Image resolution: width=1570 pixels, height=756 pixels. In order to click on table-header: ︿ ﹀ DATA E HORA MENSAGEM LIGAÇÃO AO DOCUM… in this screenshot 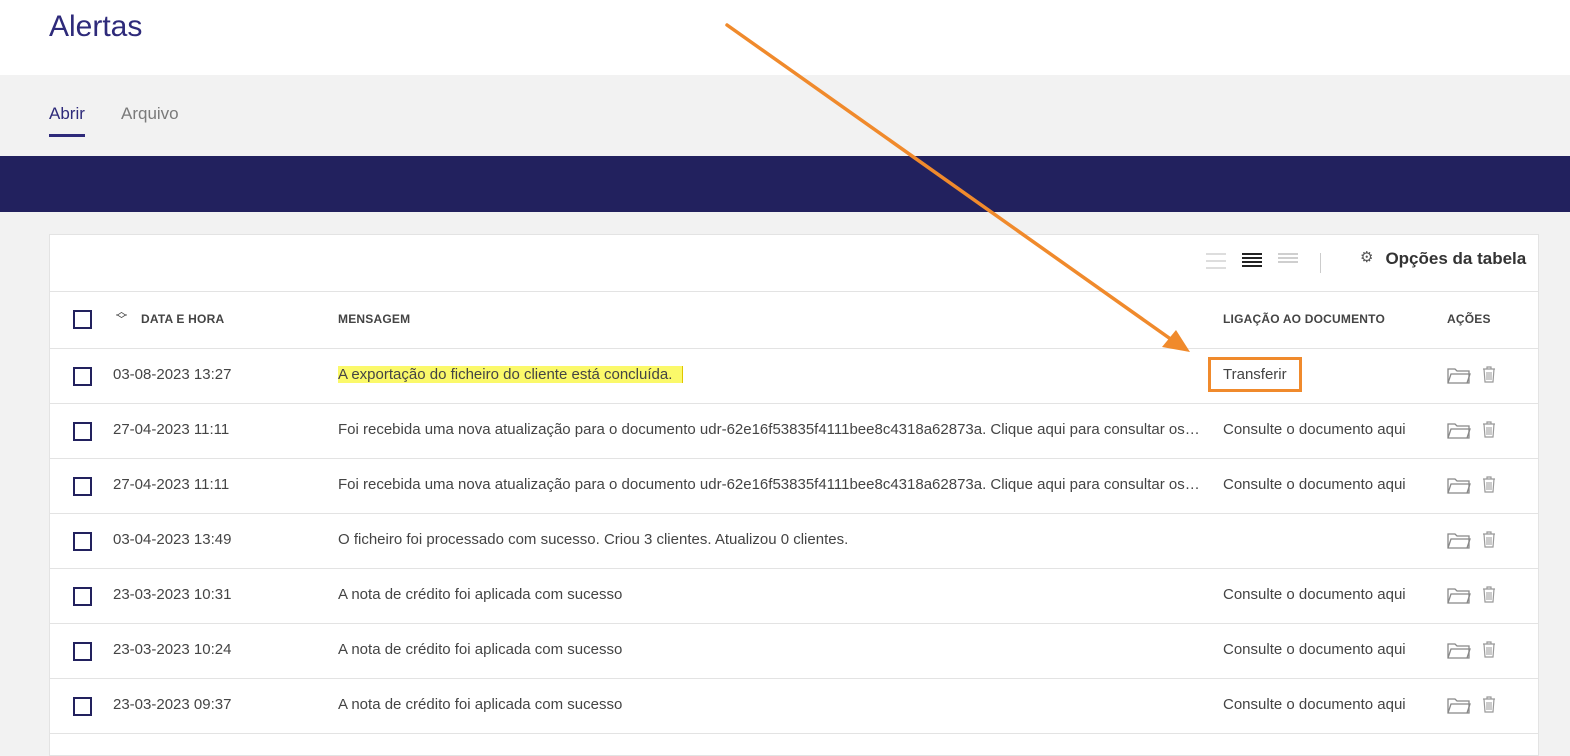, I will do `click(794, 320)`.